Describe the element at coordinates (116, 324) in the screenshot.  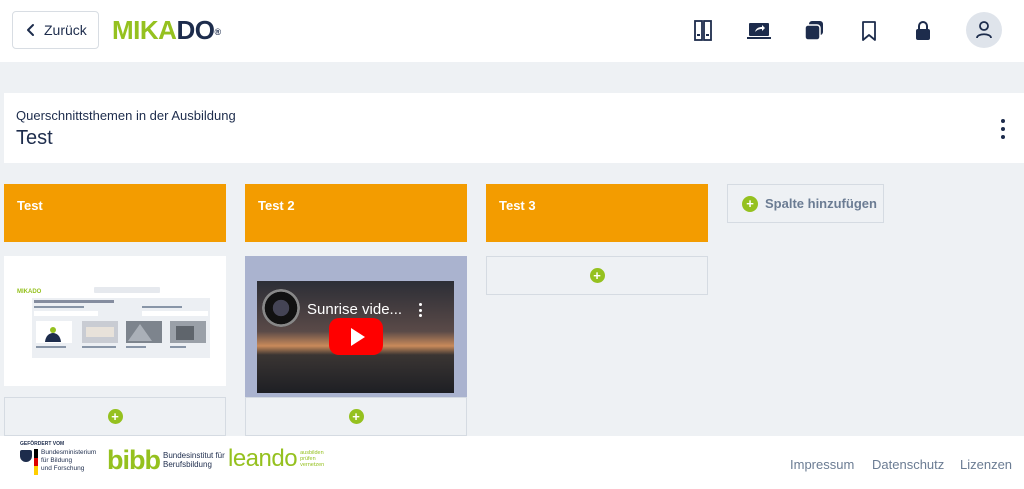
I see `screenshot-thumbnail-image: MIKADO` at that location.